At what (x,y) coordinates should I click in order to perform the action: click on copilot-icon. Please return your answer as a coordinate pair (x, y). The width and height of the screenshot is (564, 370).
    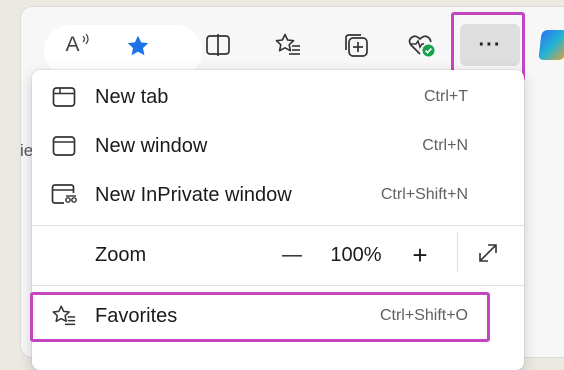
    Looking at the image, I should click on (551, 45).